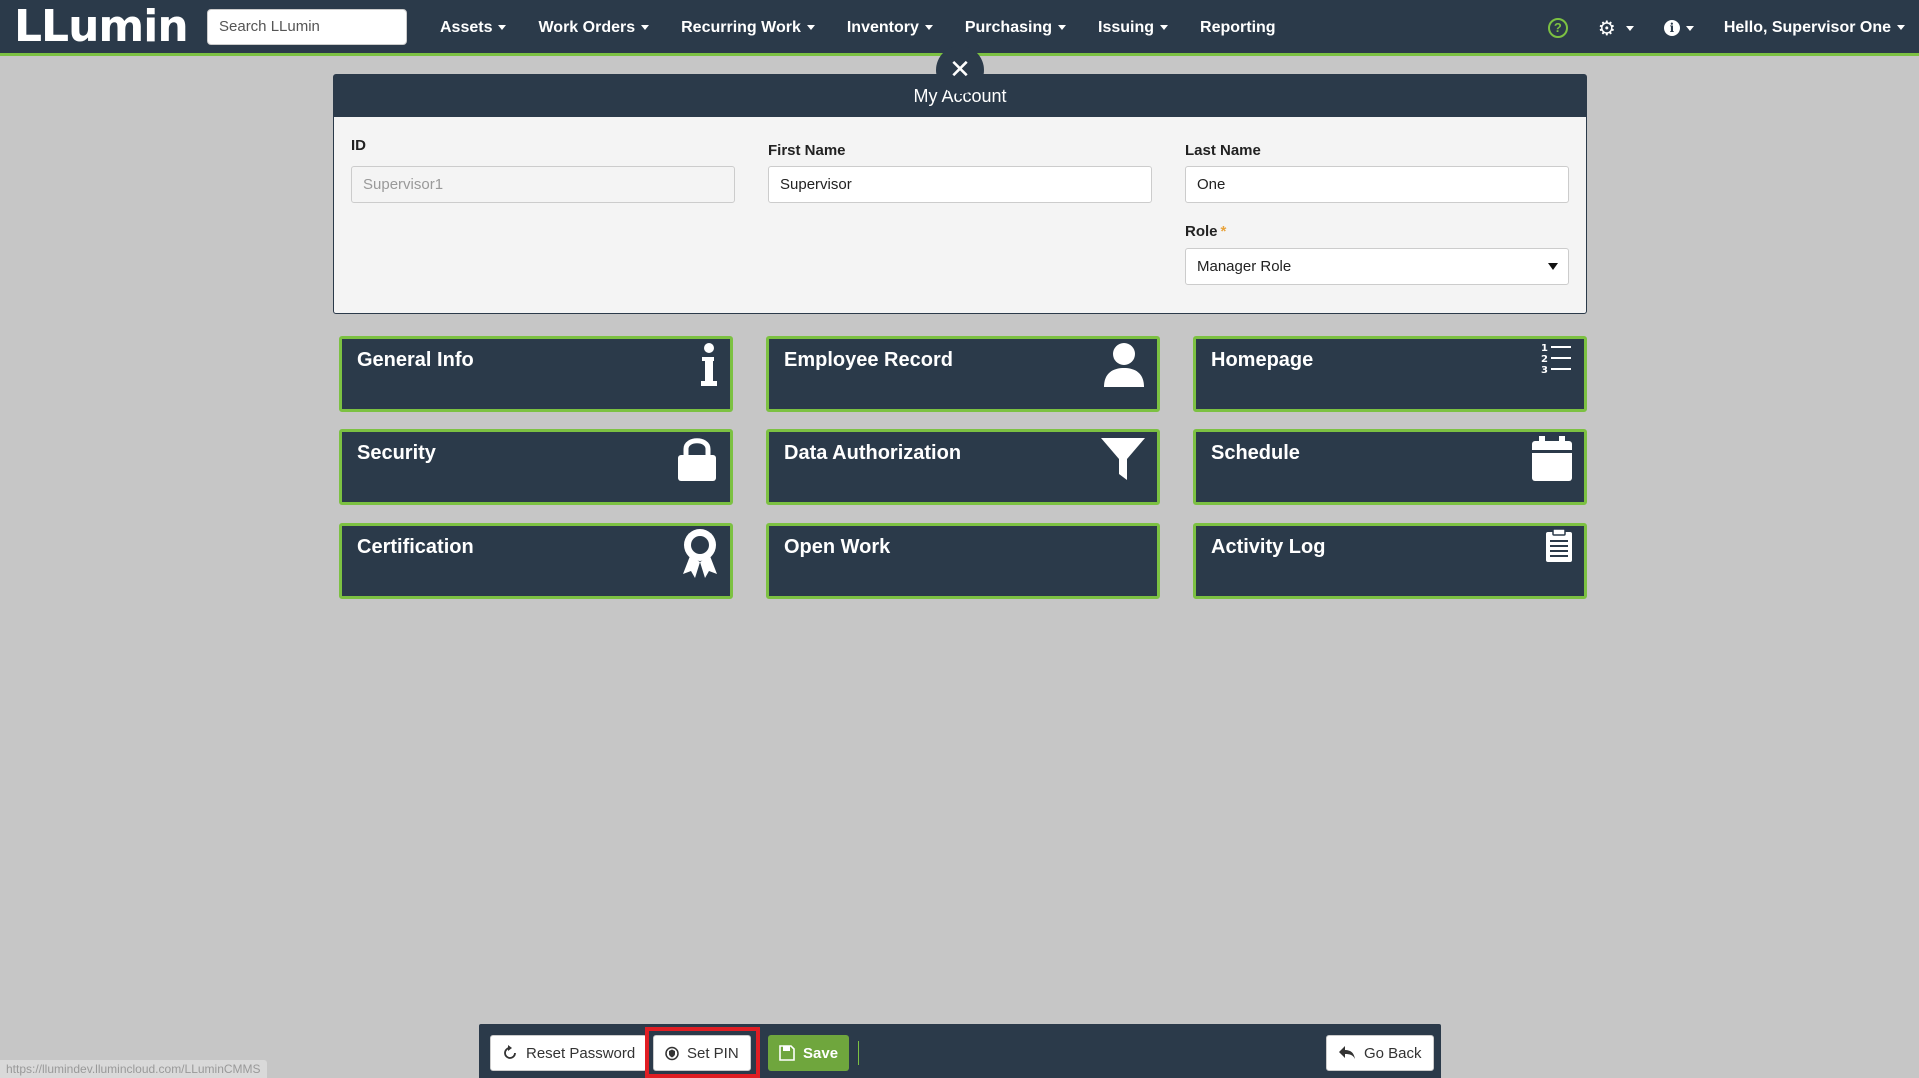 The width and height of the screenshot is (1919, 1078). I want to click on role-selected-value: Manager Role, so click(1244, 266).